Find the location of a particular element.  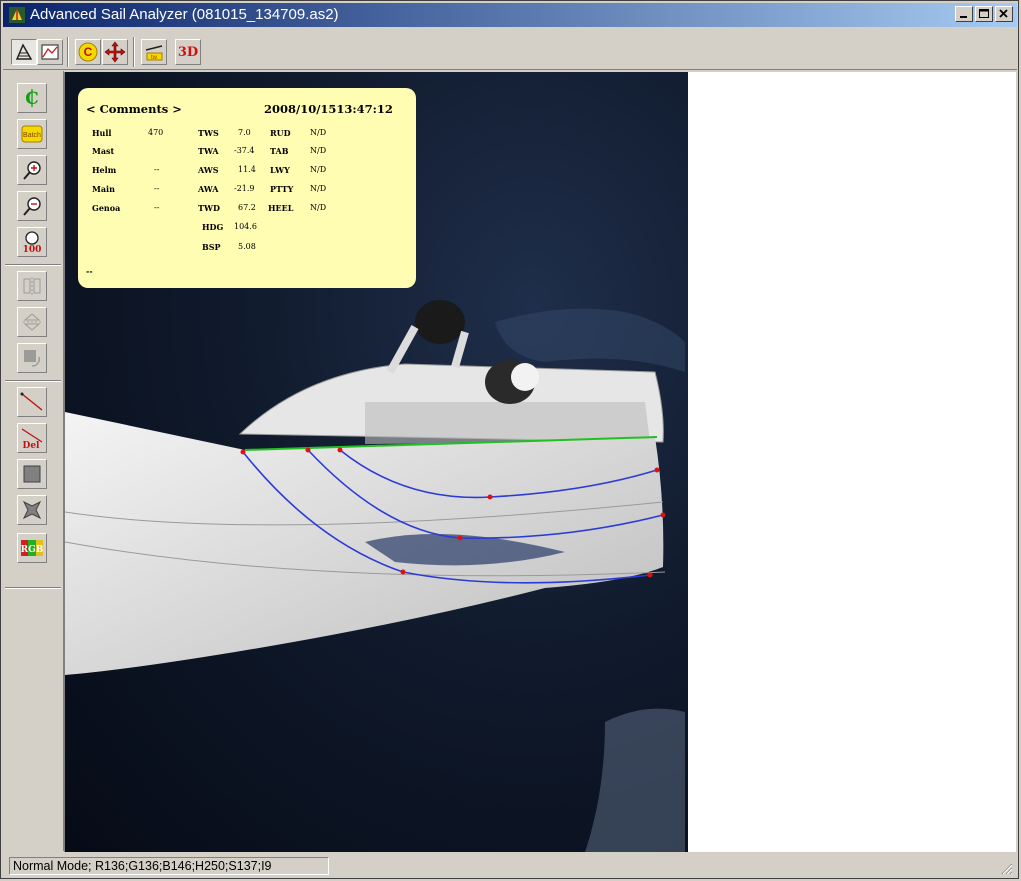

zoom-100-icon: 100 is located at coordinates (32, 242).